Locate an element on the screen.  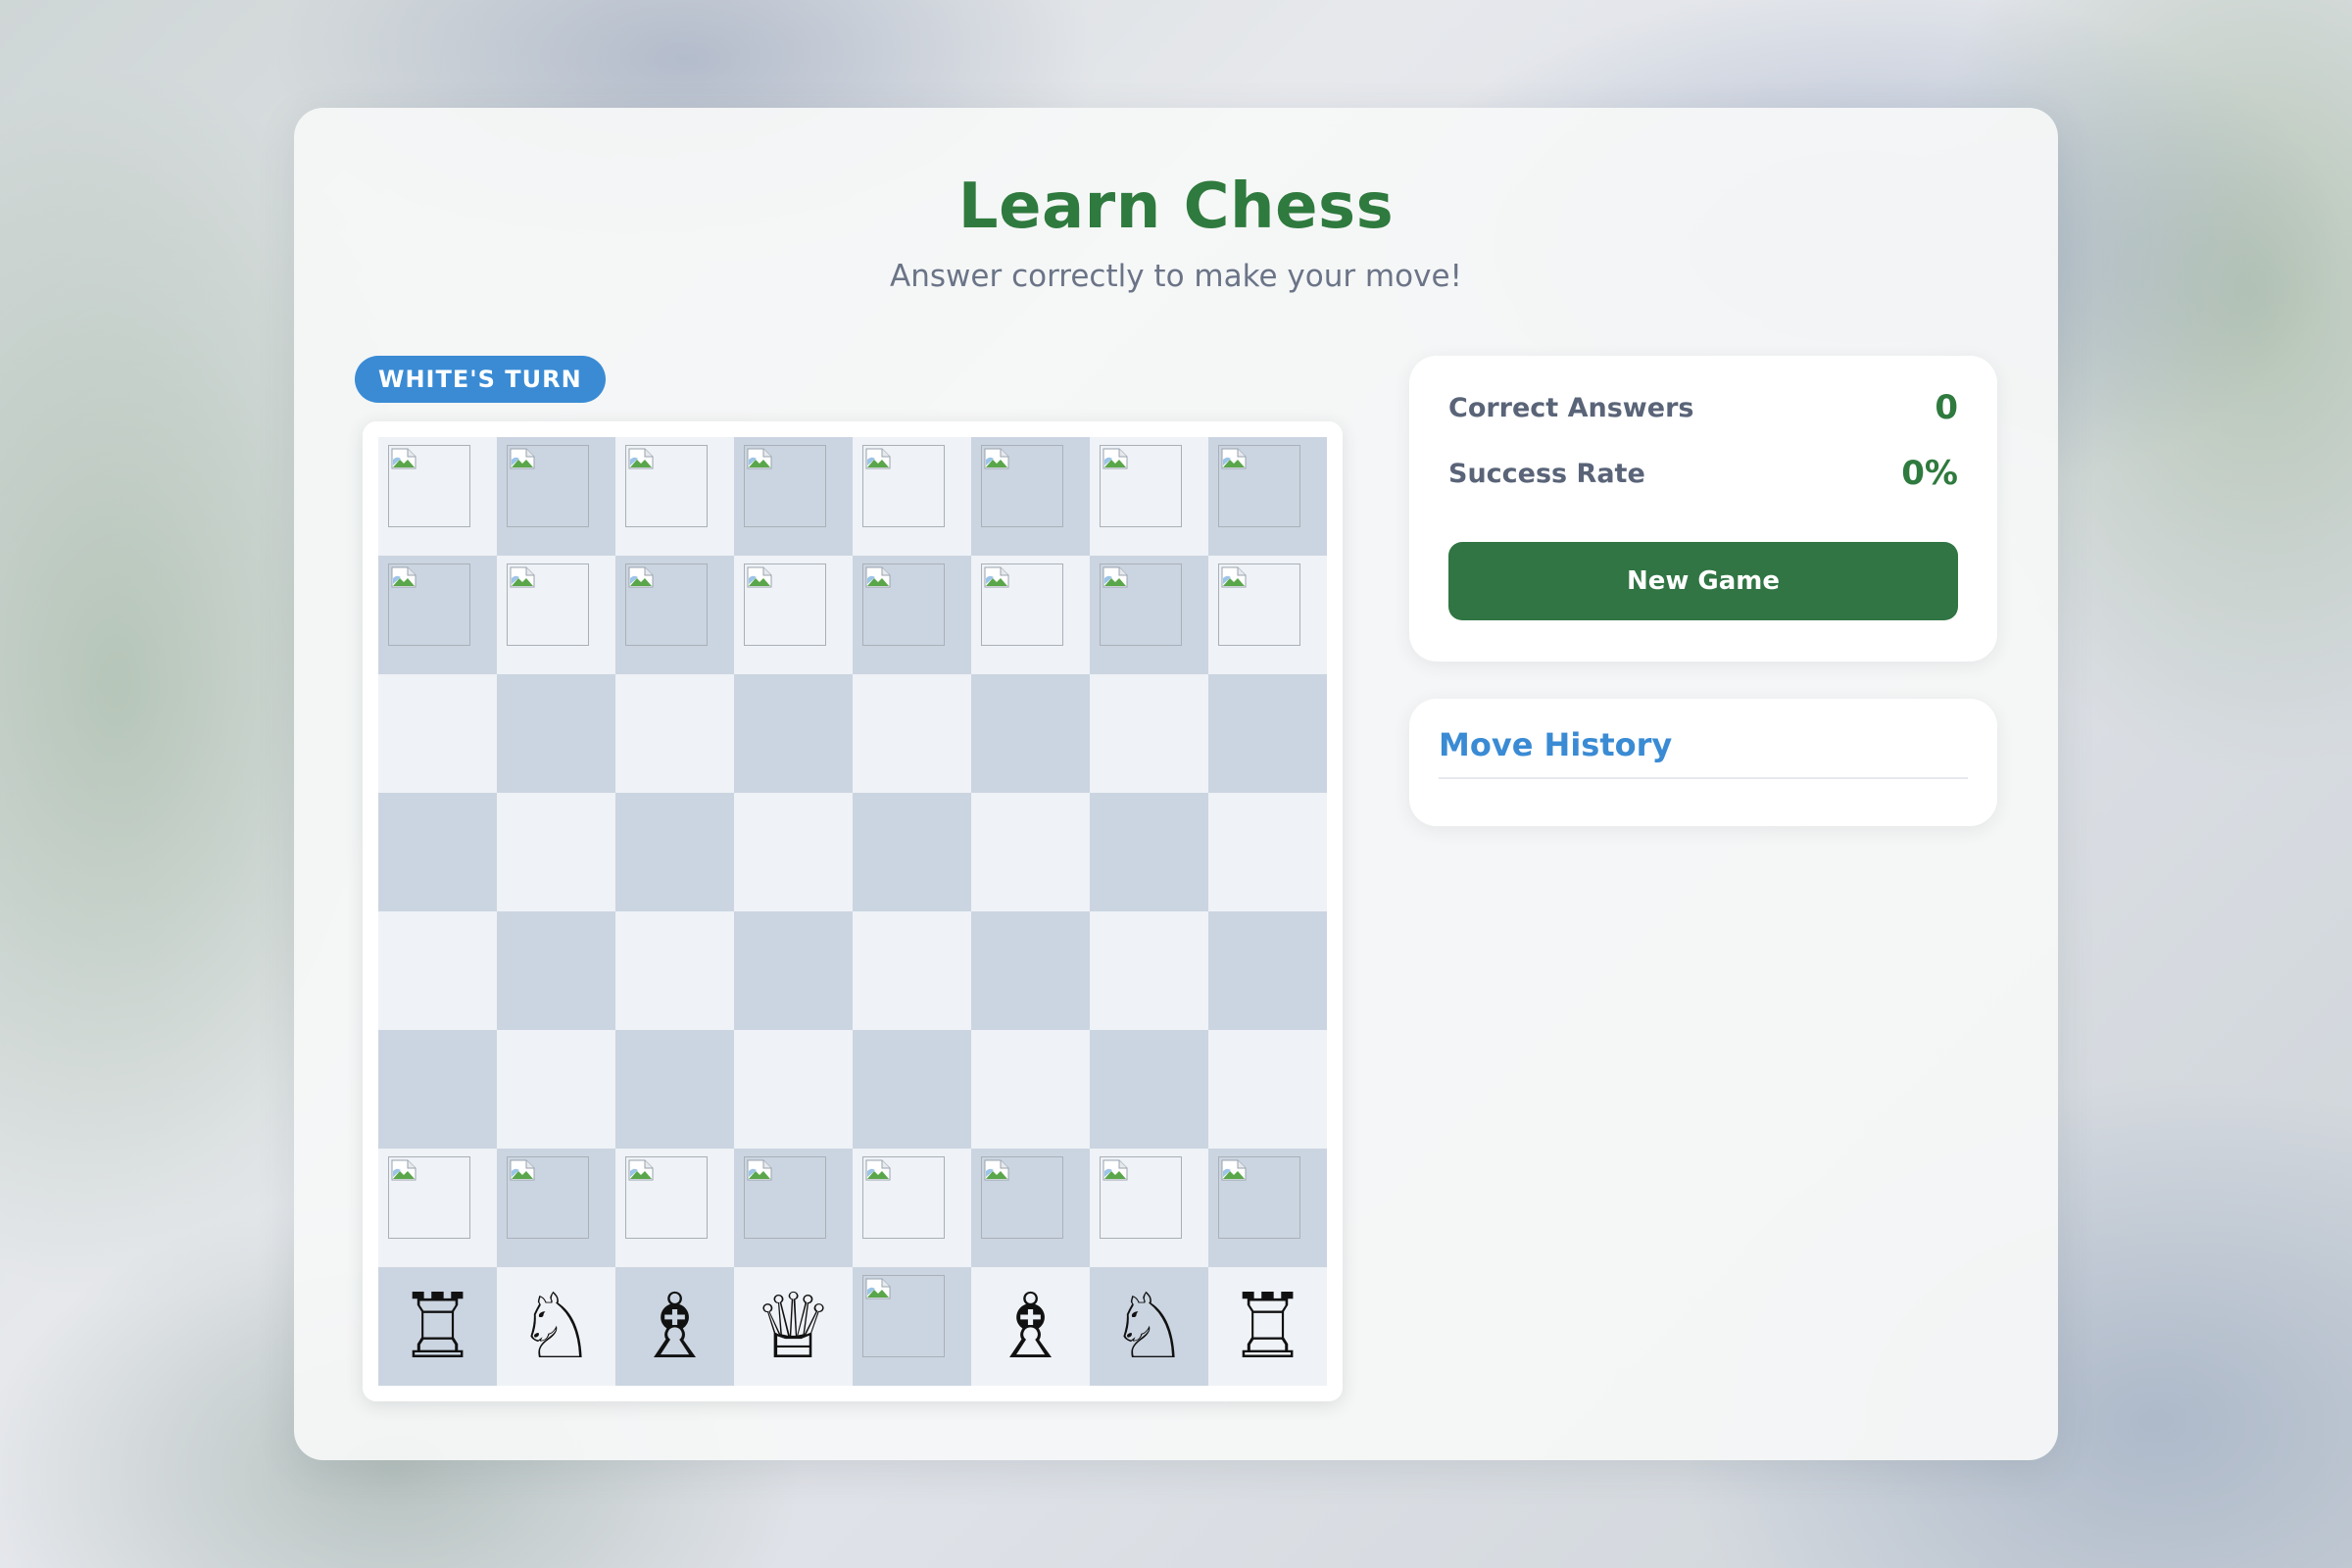
square-b7 is located at coordinates (556, 615).